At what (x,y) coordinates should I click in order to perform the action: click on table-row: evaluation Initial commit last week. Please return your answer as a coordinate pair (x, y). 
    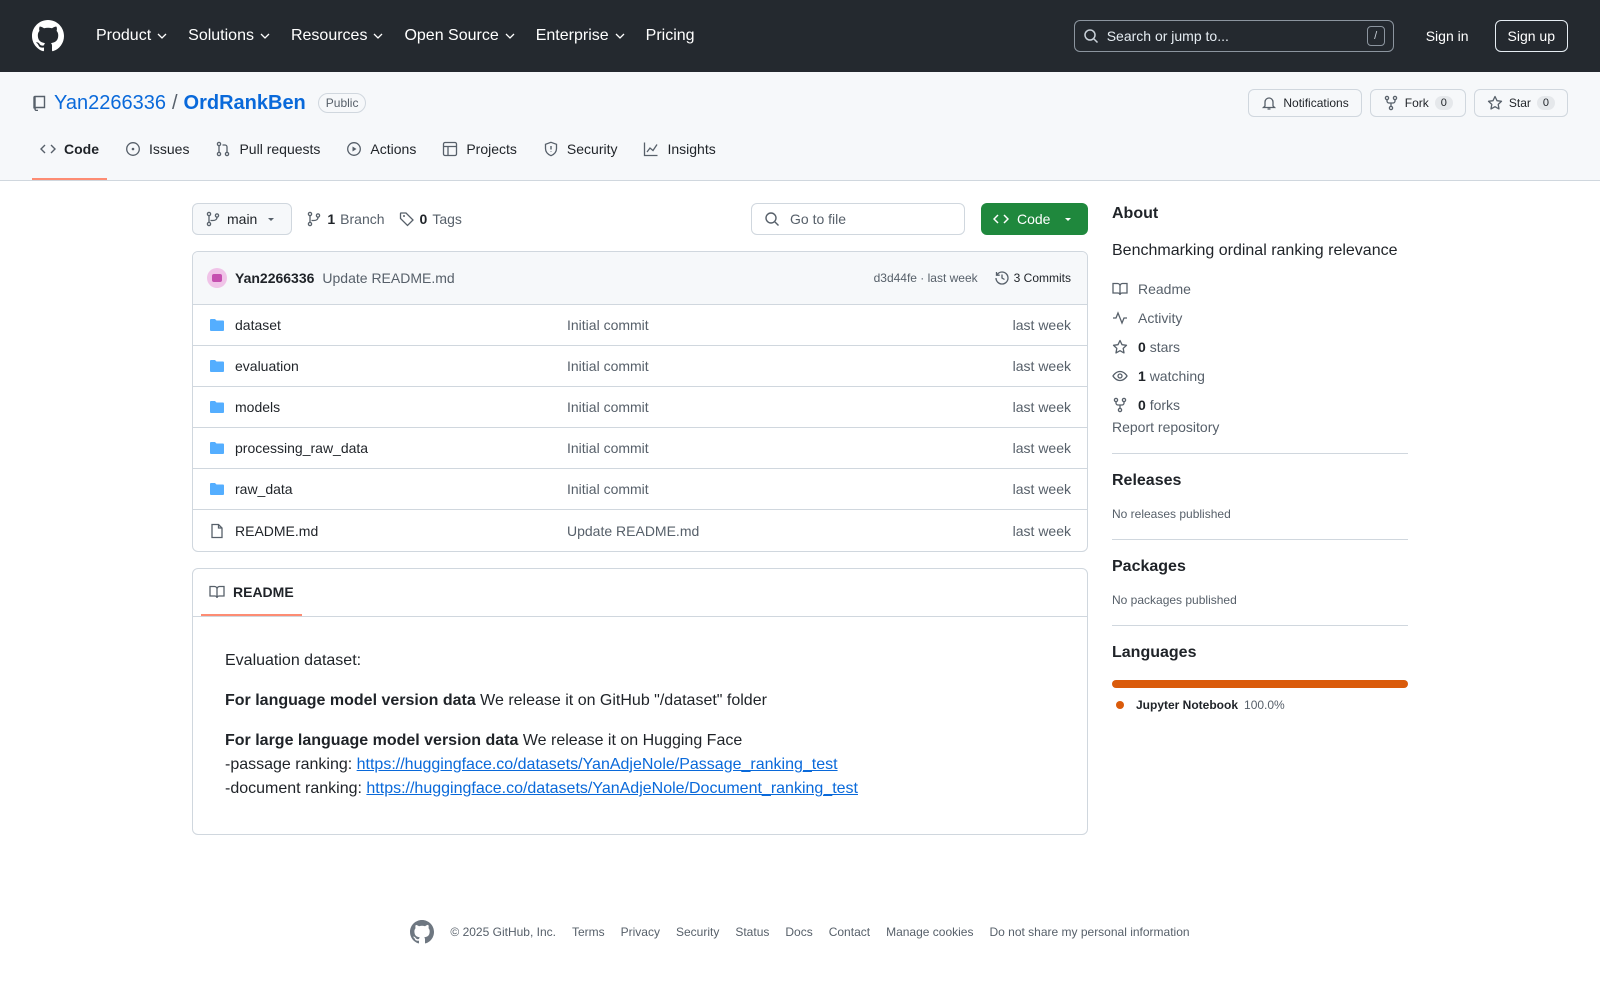
    Looking at the image, I should click on (640, 366).